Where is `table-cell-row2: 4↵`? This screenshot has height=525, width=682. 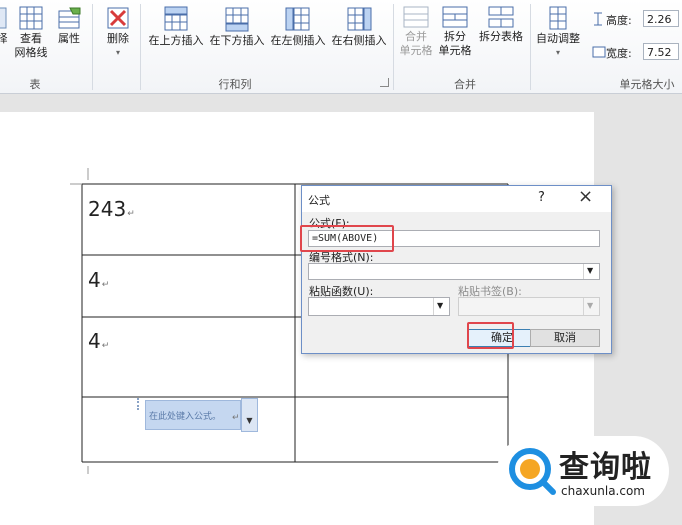
table-cell-row2: 4↵ is located at coordinates (98, 280).